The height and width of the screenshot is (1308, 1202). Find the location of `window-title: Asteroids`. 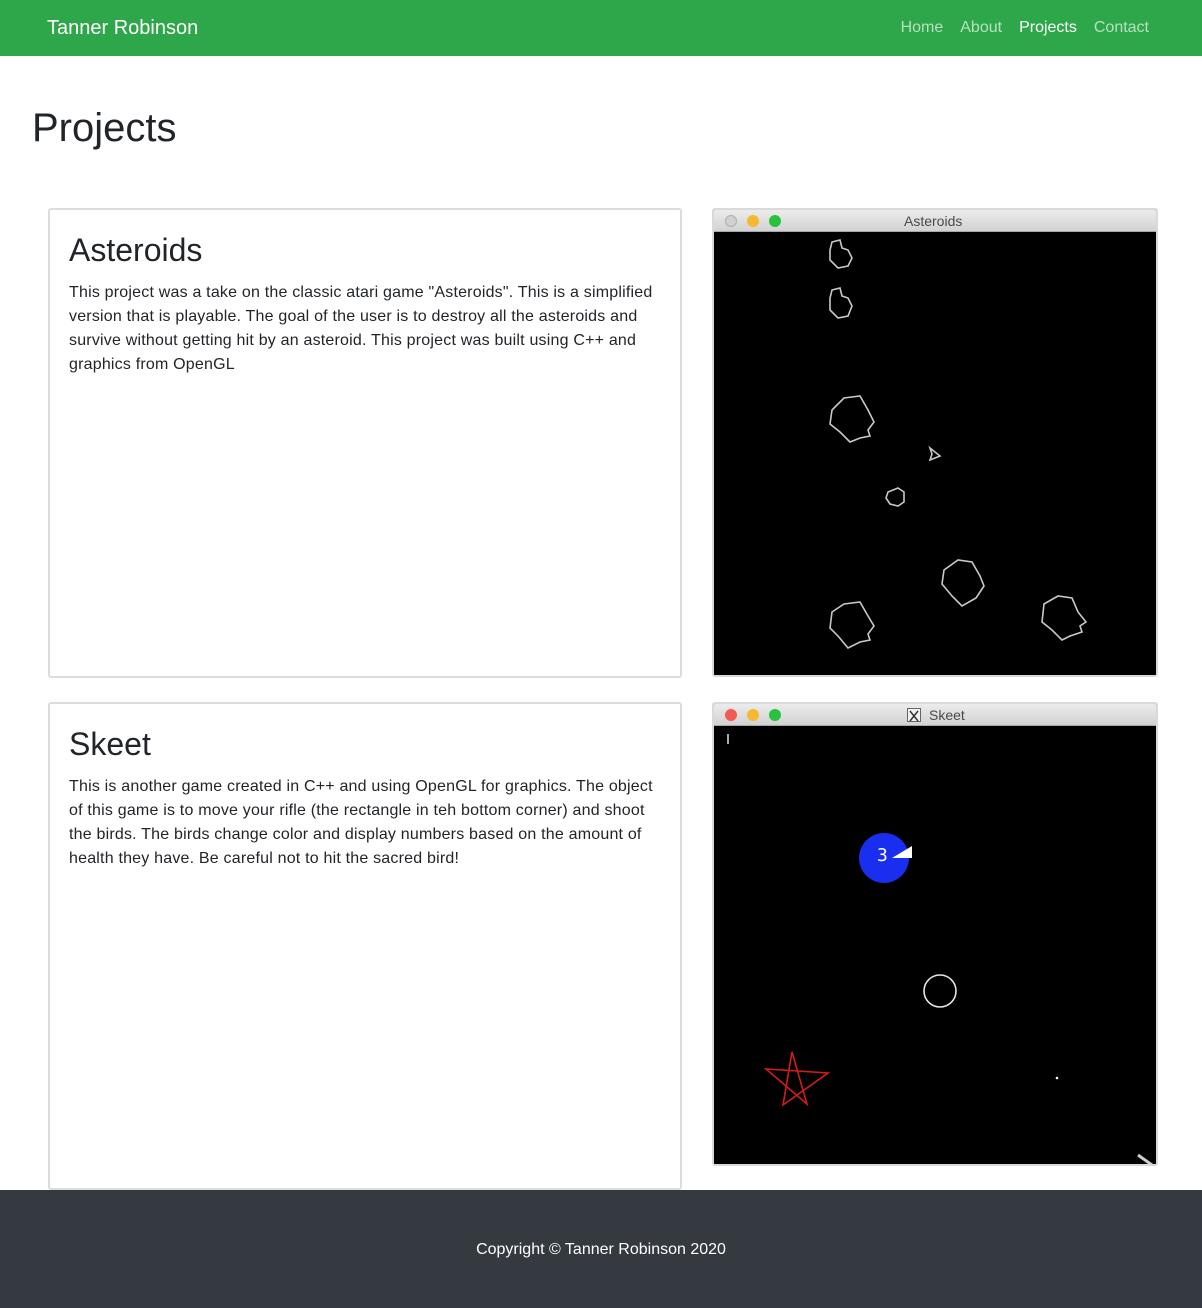

window-title: Asteroids is located at coordinates (933, 221).